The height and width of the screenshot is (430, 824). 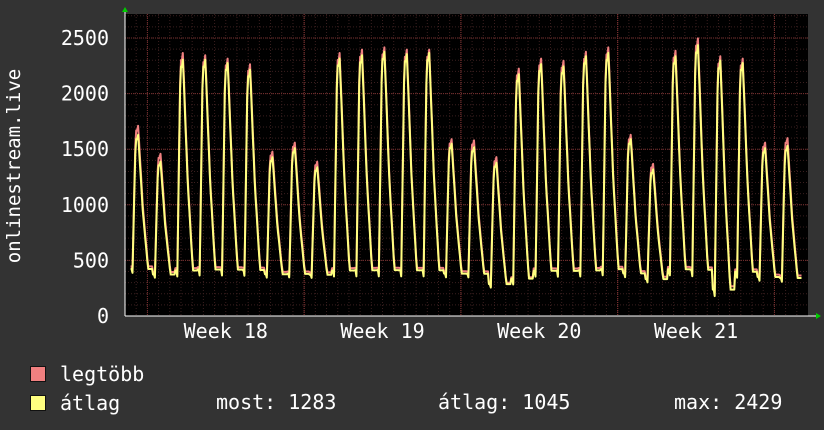 What do you see at coordinates (125, 9) in the screenshot?
I see `y-axis-arrow` at bounding box center [125, 9].